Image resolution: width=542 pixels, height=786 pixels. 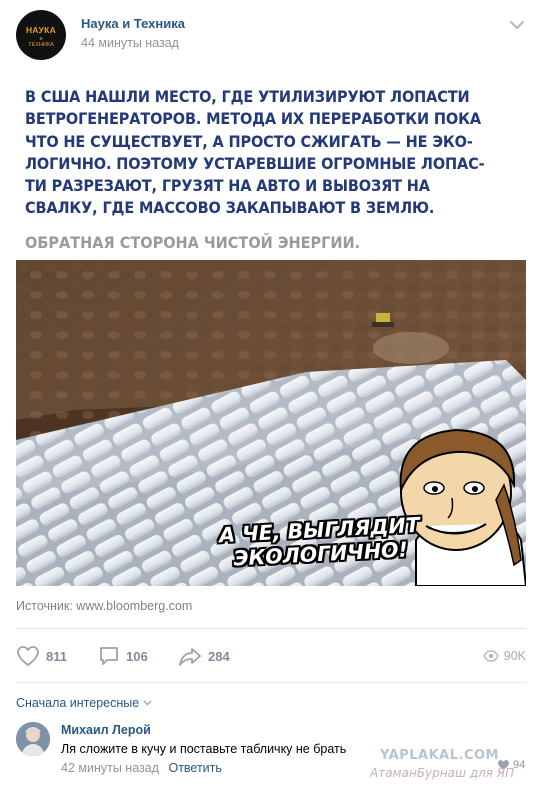 What do you see at coordinates (110, 768) in the screenshot?
I see `comment-timestamp: 42 минуты назад` at bounding box center [110, 768].